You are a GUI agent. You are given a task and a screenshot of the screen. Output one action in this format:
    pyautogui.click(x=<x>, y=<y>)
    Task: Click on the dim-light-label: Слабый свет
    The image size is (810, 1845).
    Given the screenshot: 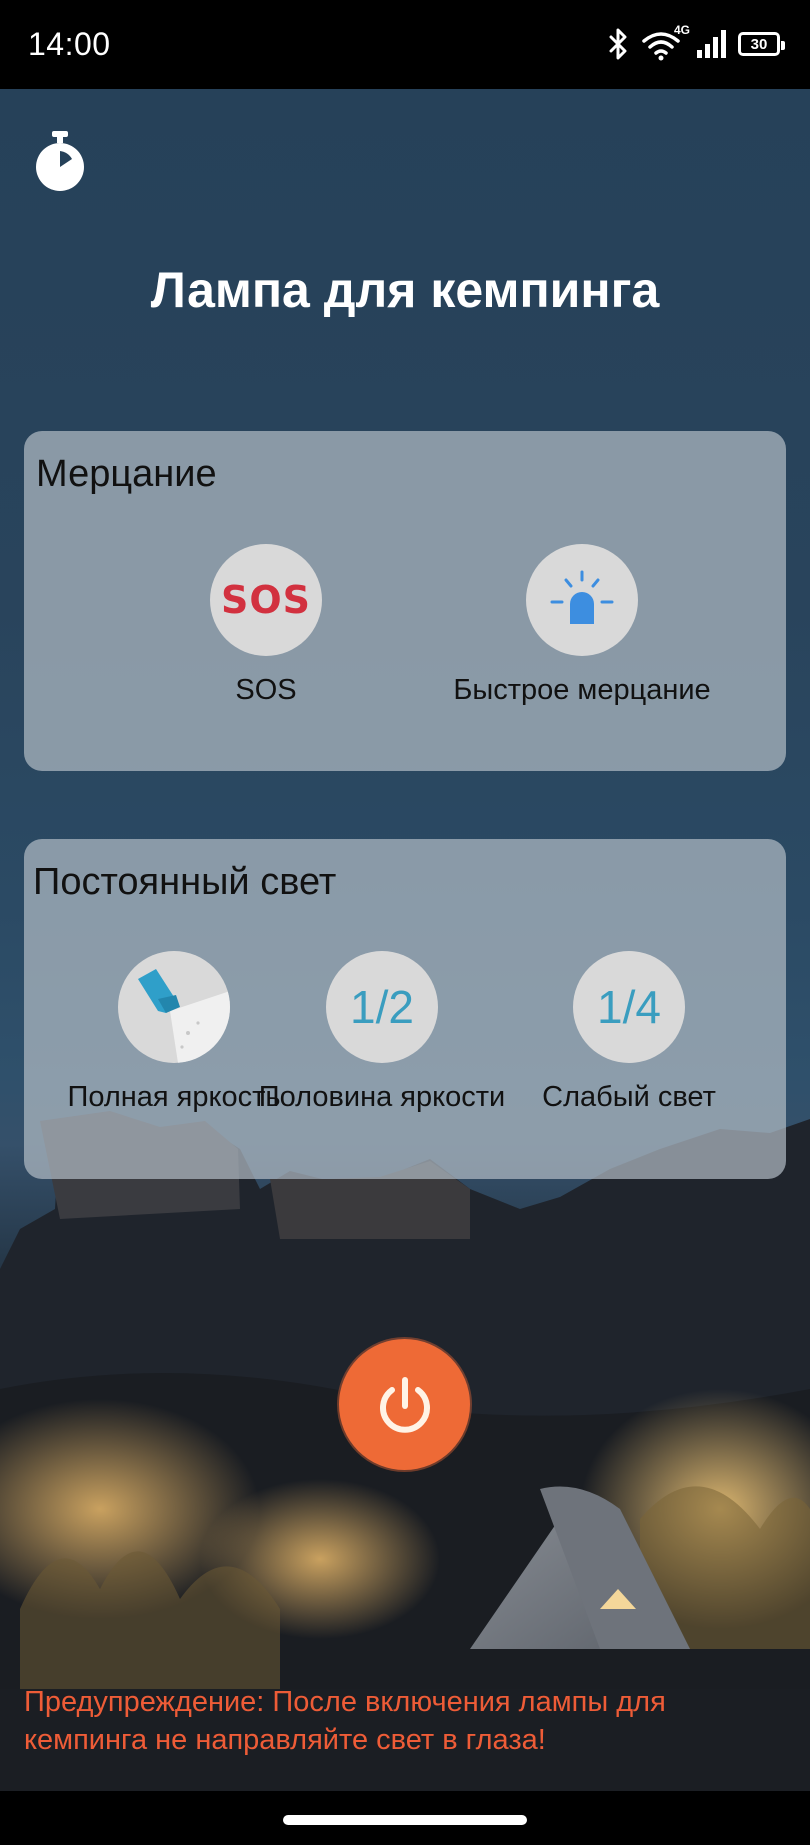 What is the action you would take?
    pyautogui.click(x=629, y=1097)
    